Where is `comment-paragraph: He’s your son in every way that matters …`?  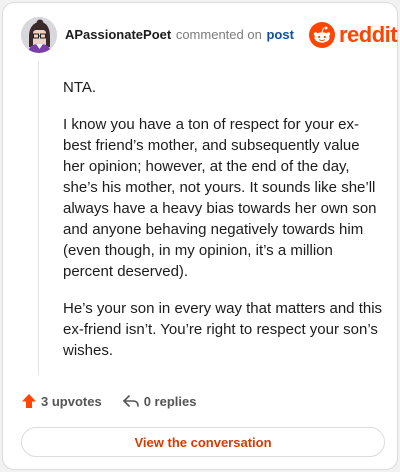
comment-paragraph: He’s your son in every way that matters … is located at coordinates (223, 329).